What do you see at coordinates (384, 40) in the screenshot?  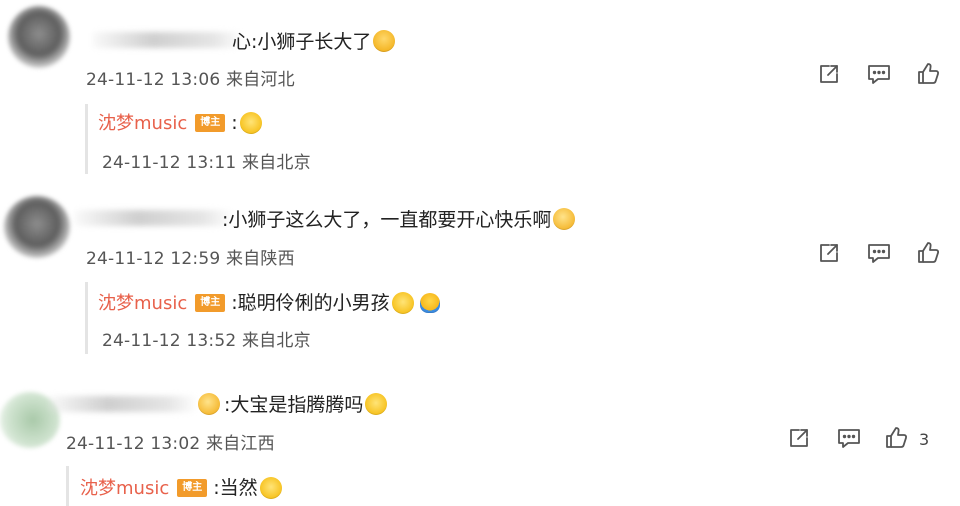 I see `party-face-emoji-icon` at bounding box center [384, 40].